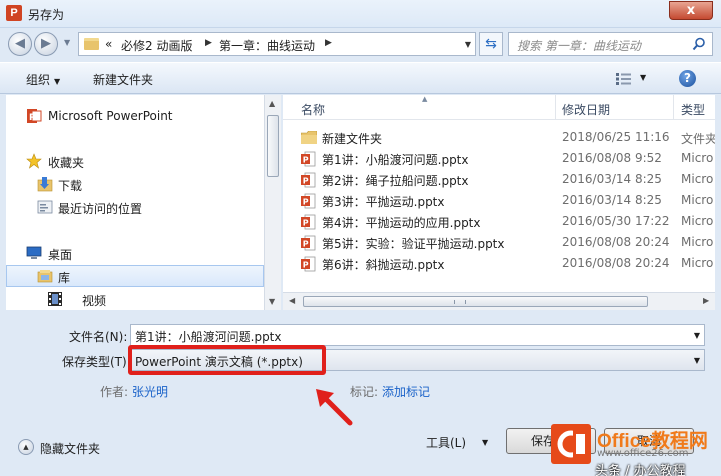  I want to click on filename-value: 第1讲：小船渡河问题.pptx, so click(208, 337).